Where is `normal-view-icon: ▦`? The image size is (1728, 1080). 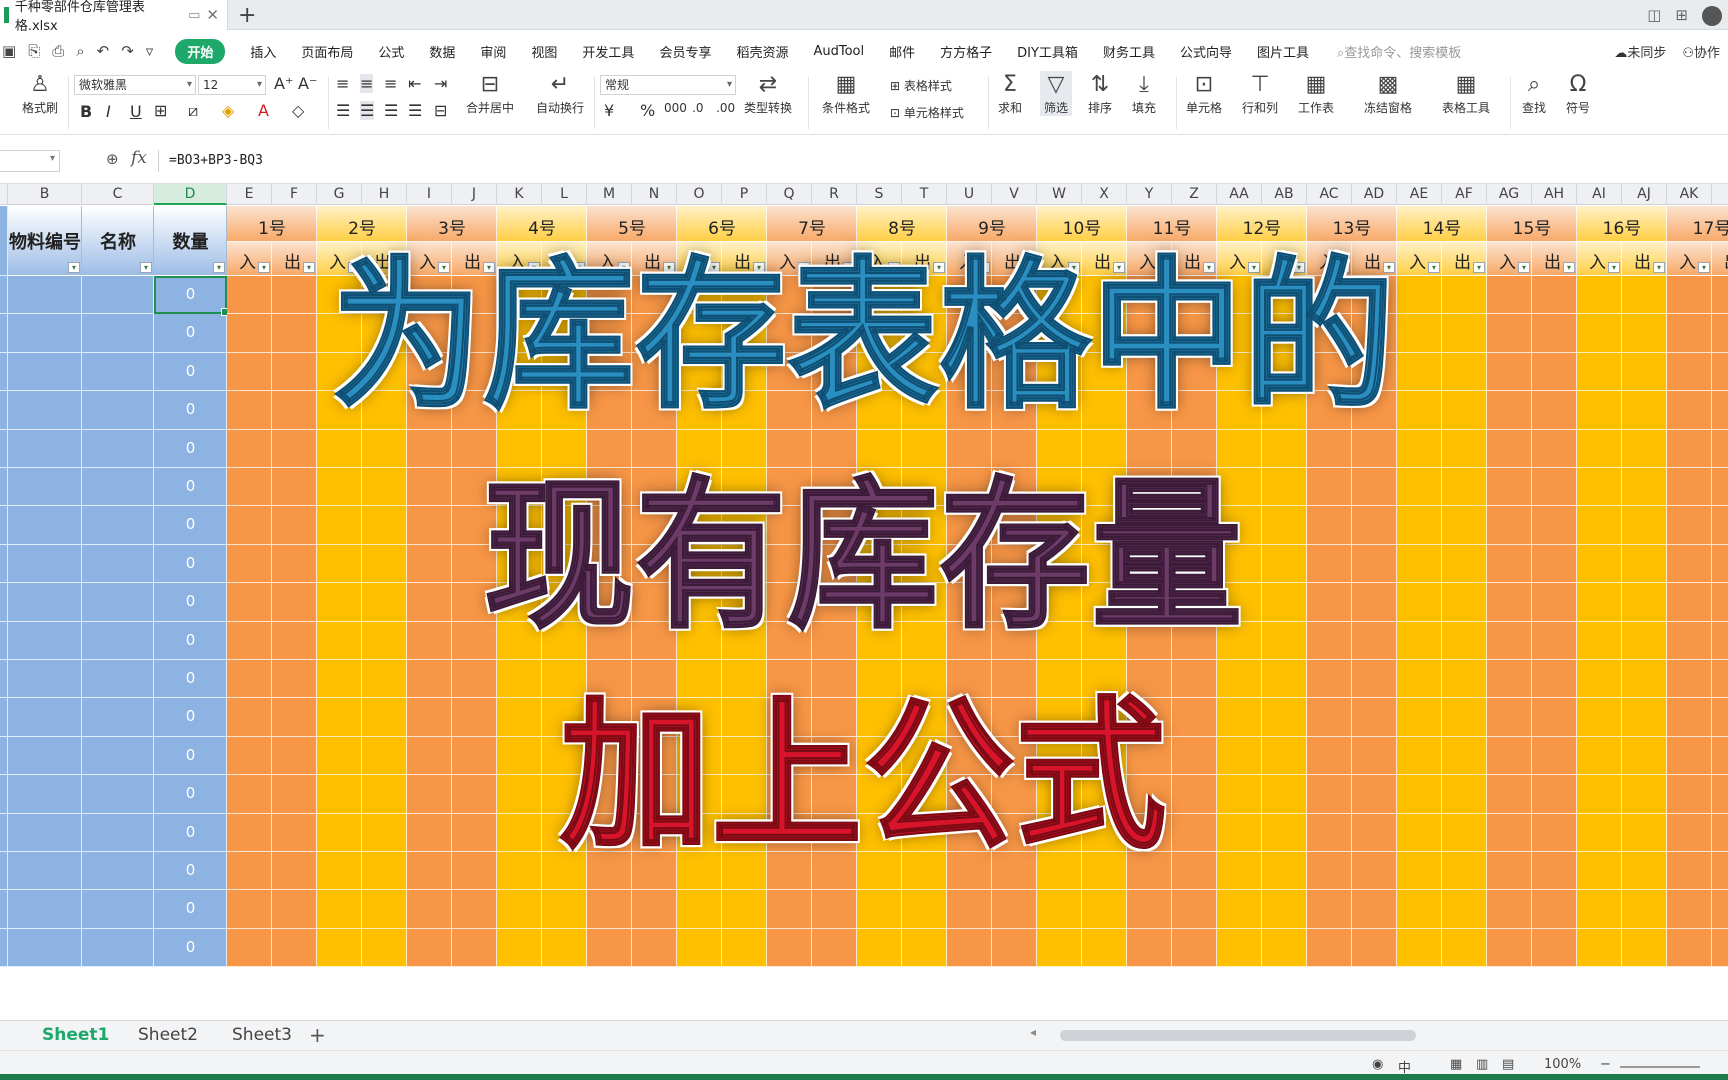 normal-view-icon: ▦ is located at coordinates (1456, 1064).